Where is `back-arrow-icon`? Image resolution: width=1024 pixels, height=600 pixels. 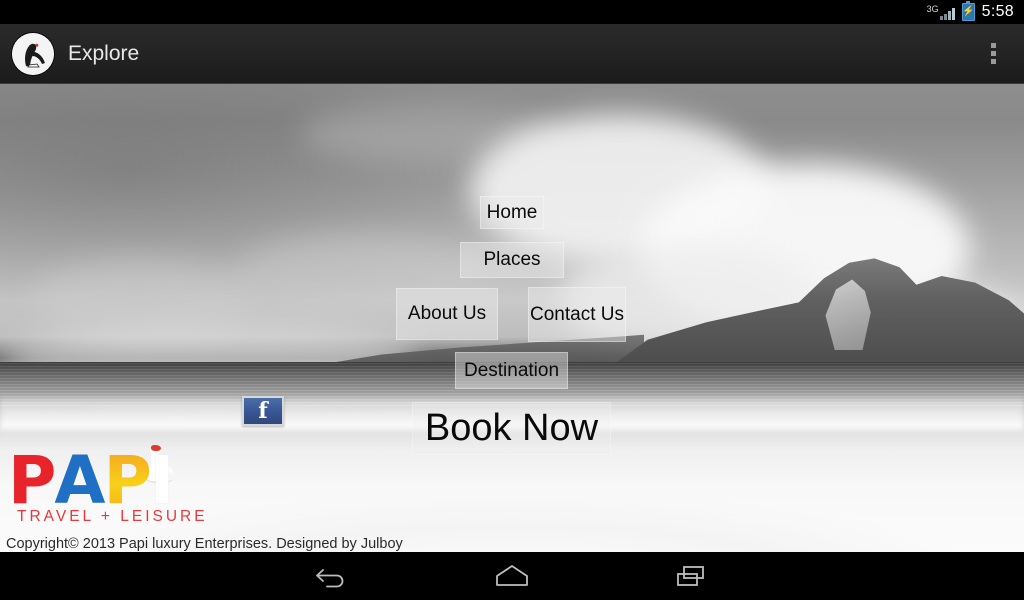 back-arrow-icon is located at coordinates (332, 576).